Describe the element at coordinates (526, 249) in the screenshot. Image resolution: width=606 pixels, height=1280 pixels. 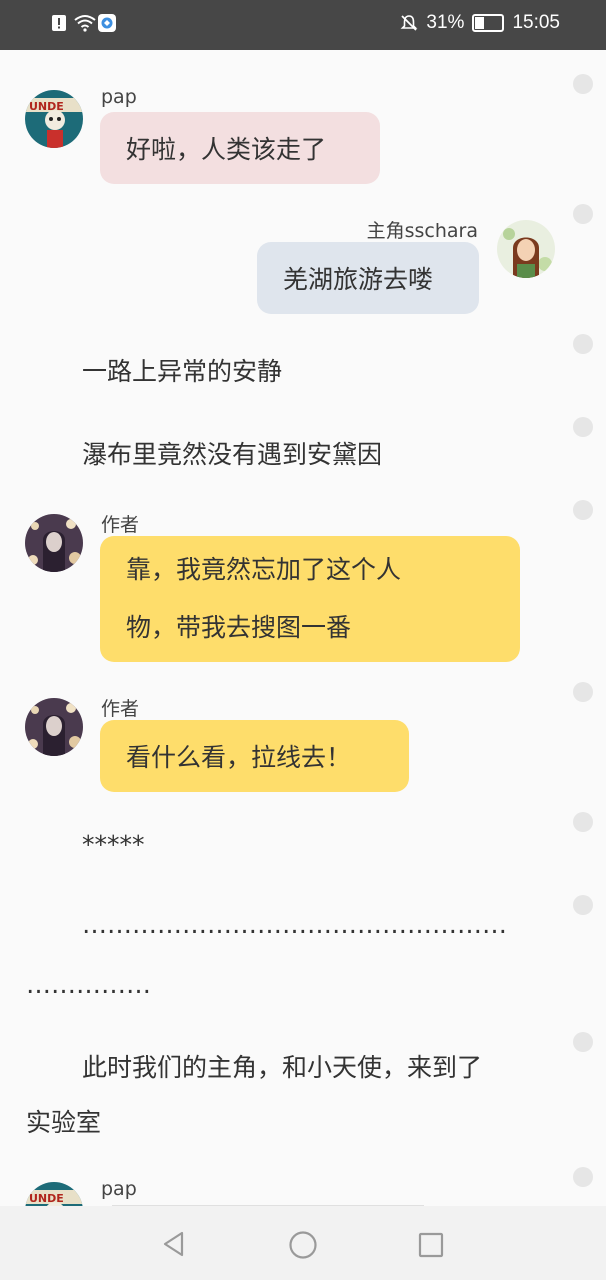
I see `chara-avatar` at that location.